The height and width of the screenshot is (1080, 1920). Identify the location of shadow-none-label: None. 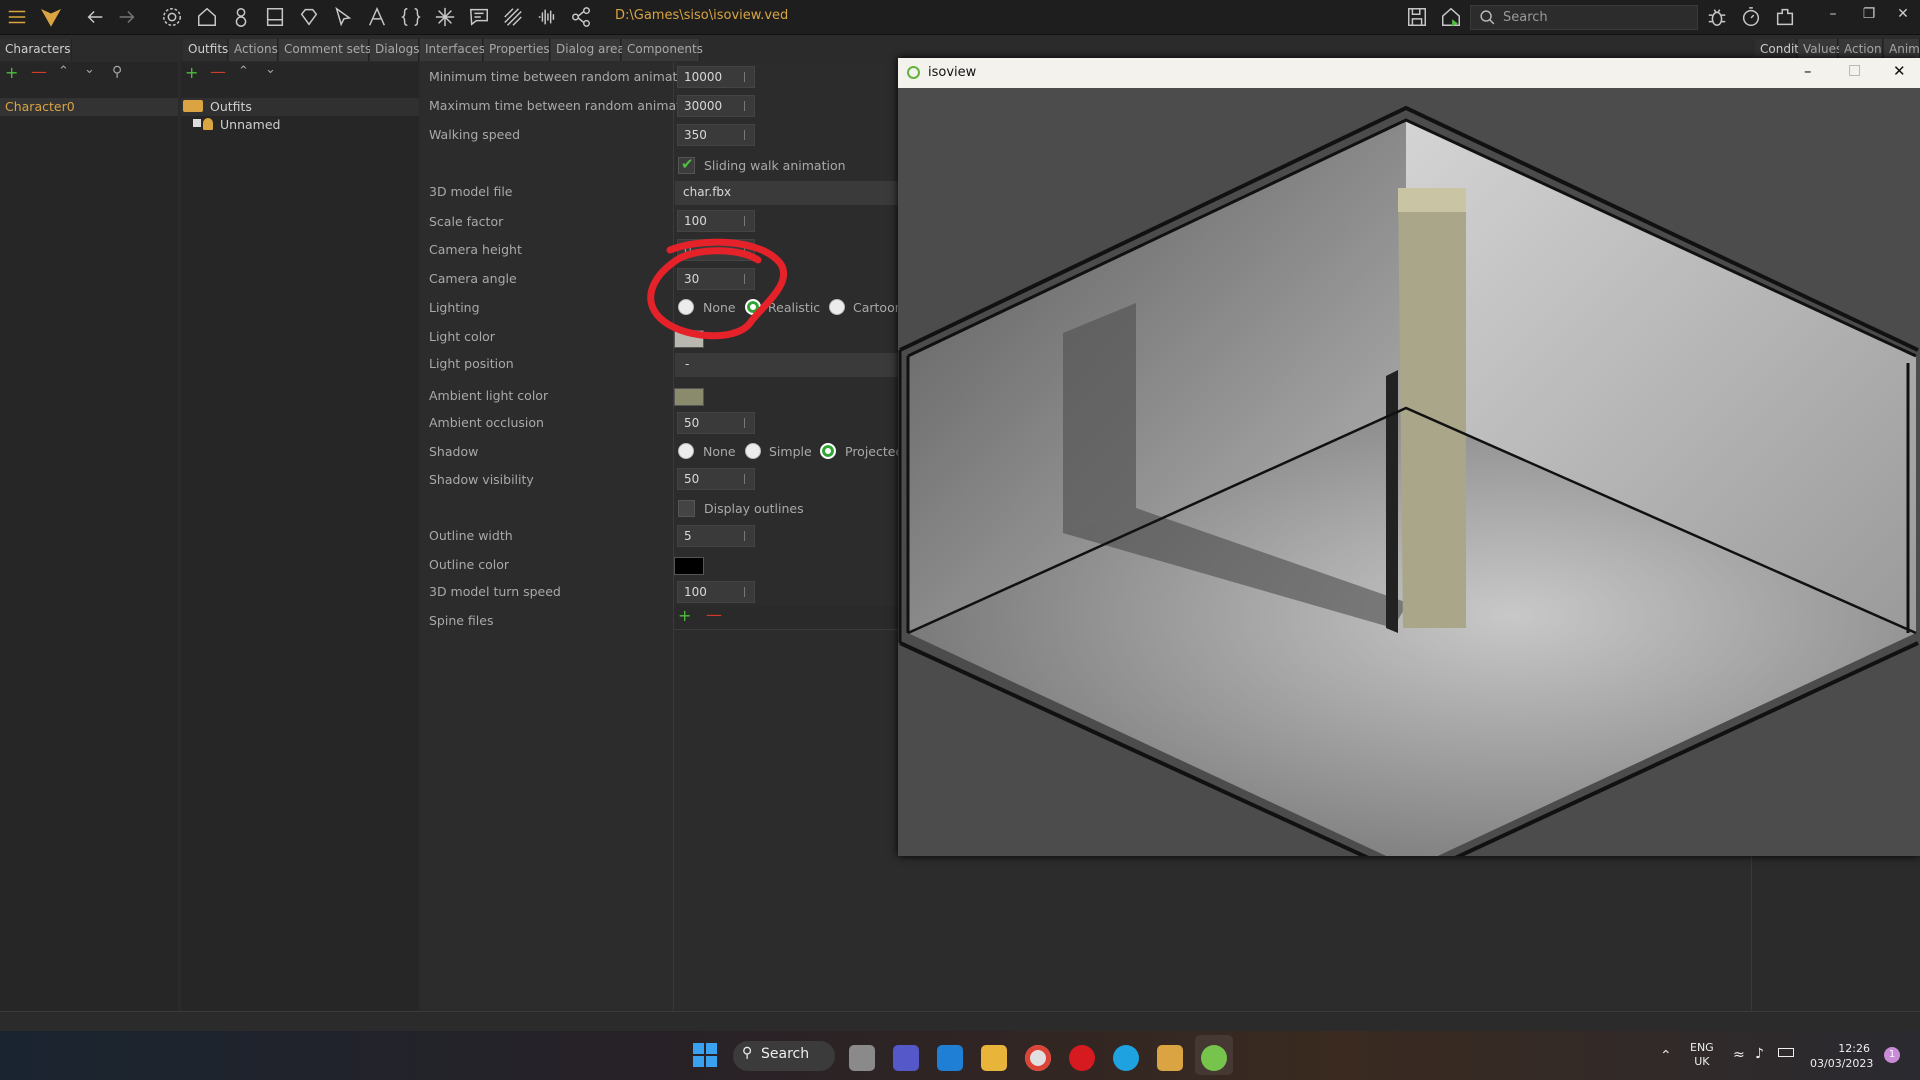
(719, 451).